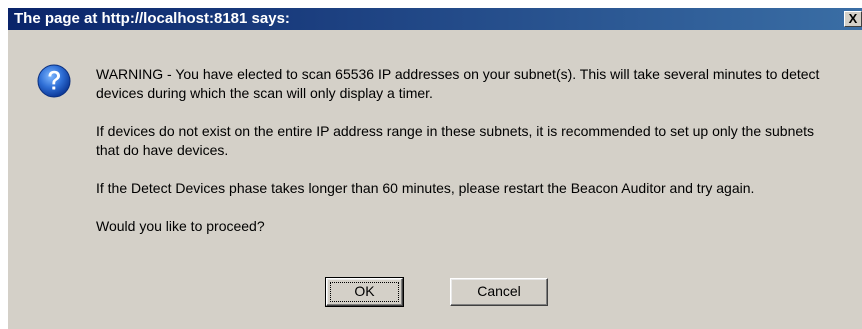 This screenshot has width=862, height=329. What do you see at coordinates (152, 18) in the screenshot?
I see `dialog-title: The page at http://localhost:8181 says:` at bounding box center [152, 18].